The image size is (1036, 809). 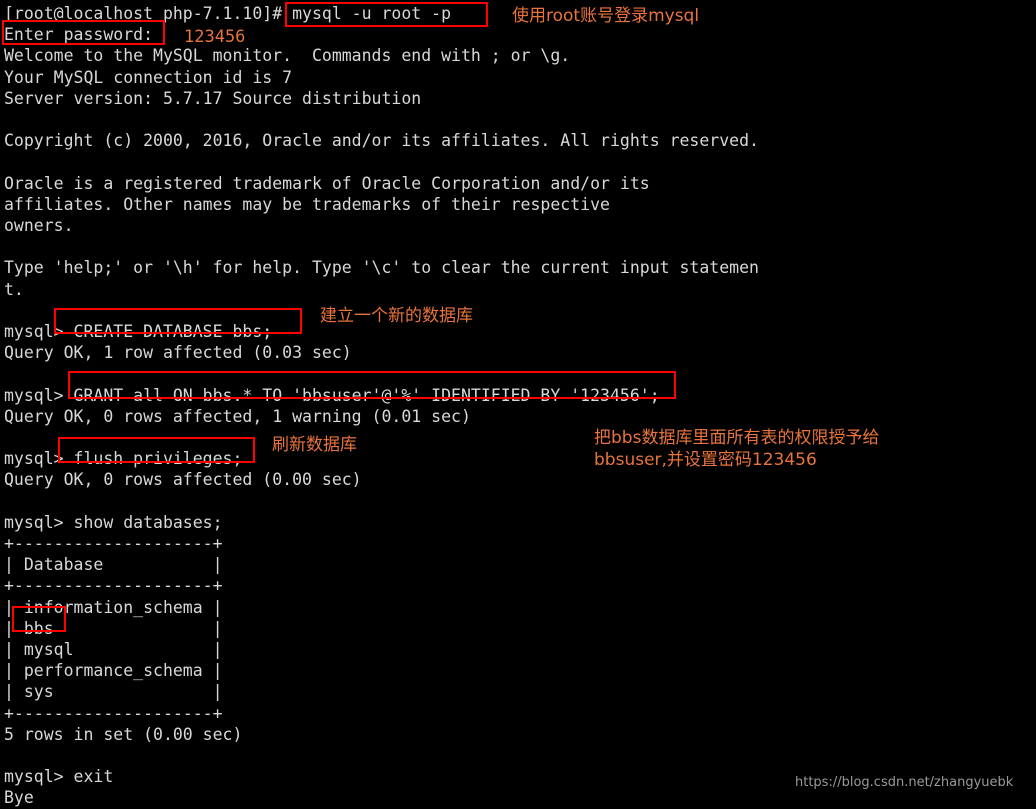 What do you see at coordinates (396, 316) in the screenshot?
I see `annotation-create-db-note: 建立一个新的数据库` at bounding box center [396, 316].